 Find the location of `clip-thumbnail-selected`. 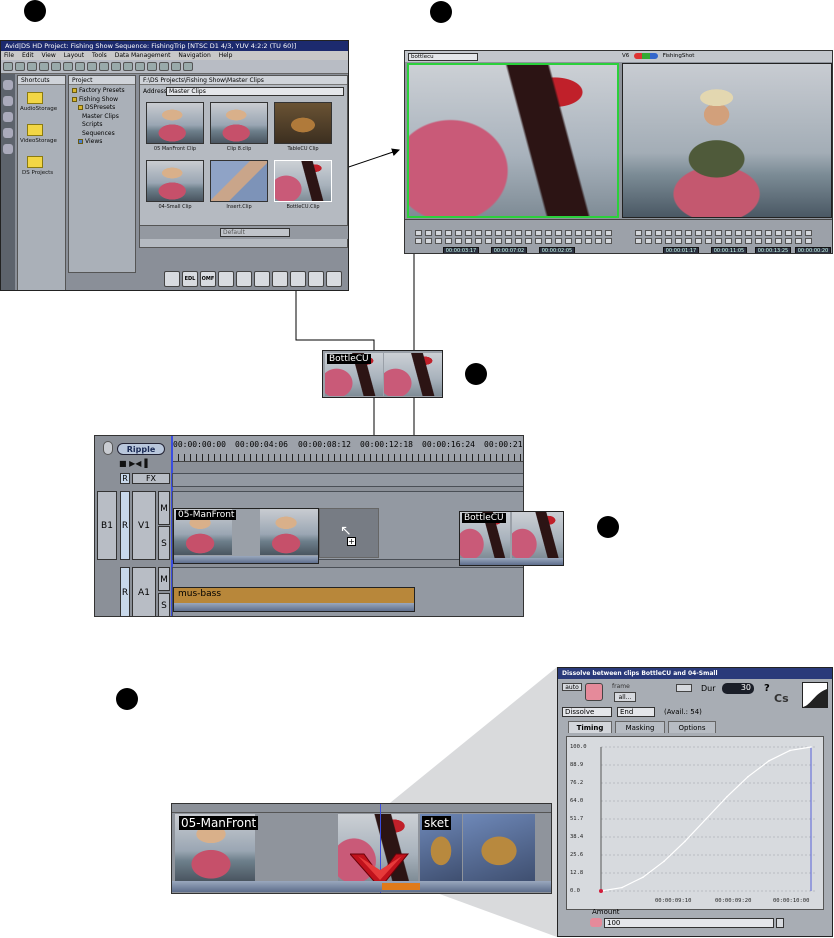

clip-thumbnail-selected is located at coordinates (303, 181).